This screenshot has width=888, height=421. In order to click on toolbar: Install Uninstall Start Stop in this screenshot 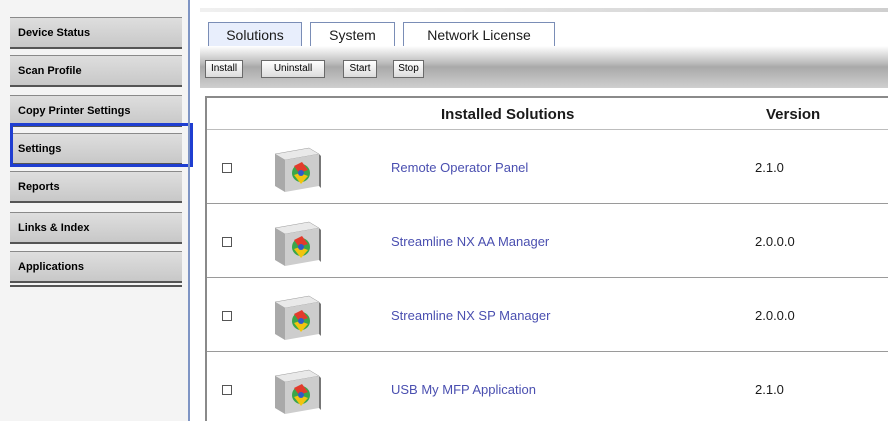, I will do `click(544, 67)`.